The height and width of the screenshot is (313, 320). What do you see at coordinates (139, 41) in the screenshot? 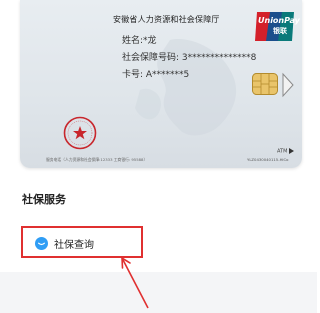
I see `cardholder-name: 姓名:*龙` at bounding box center [139, 41].